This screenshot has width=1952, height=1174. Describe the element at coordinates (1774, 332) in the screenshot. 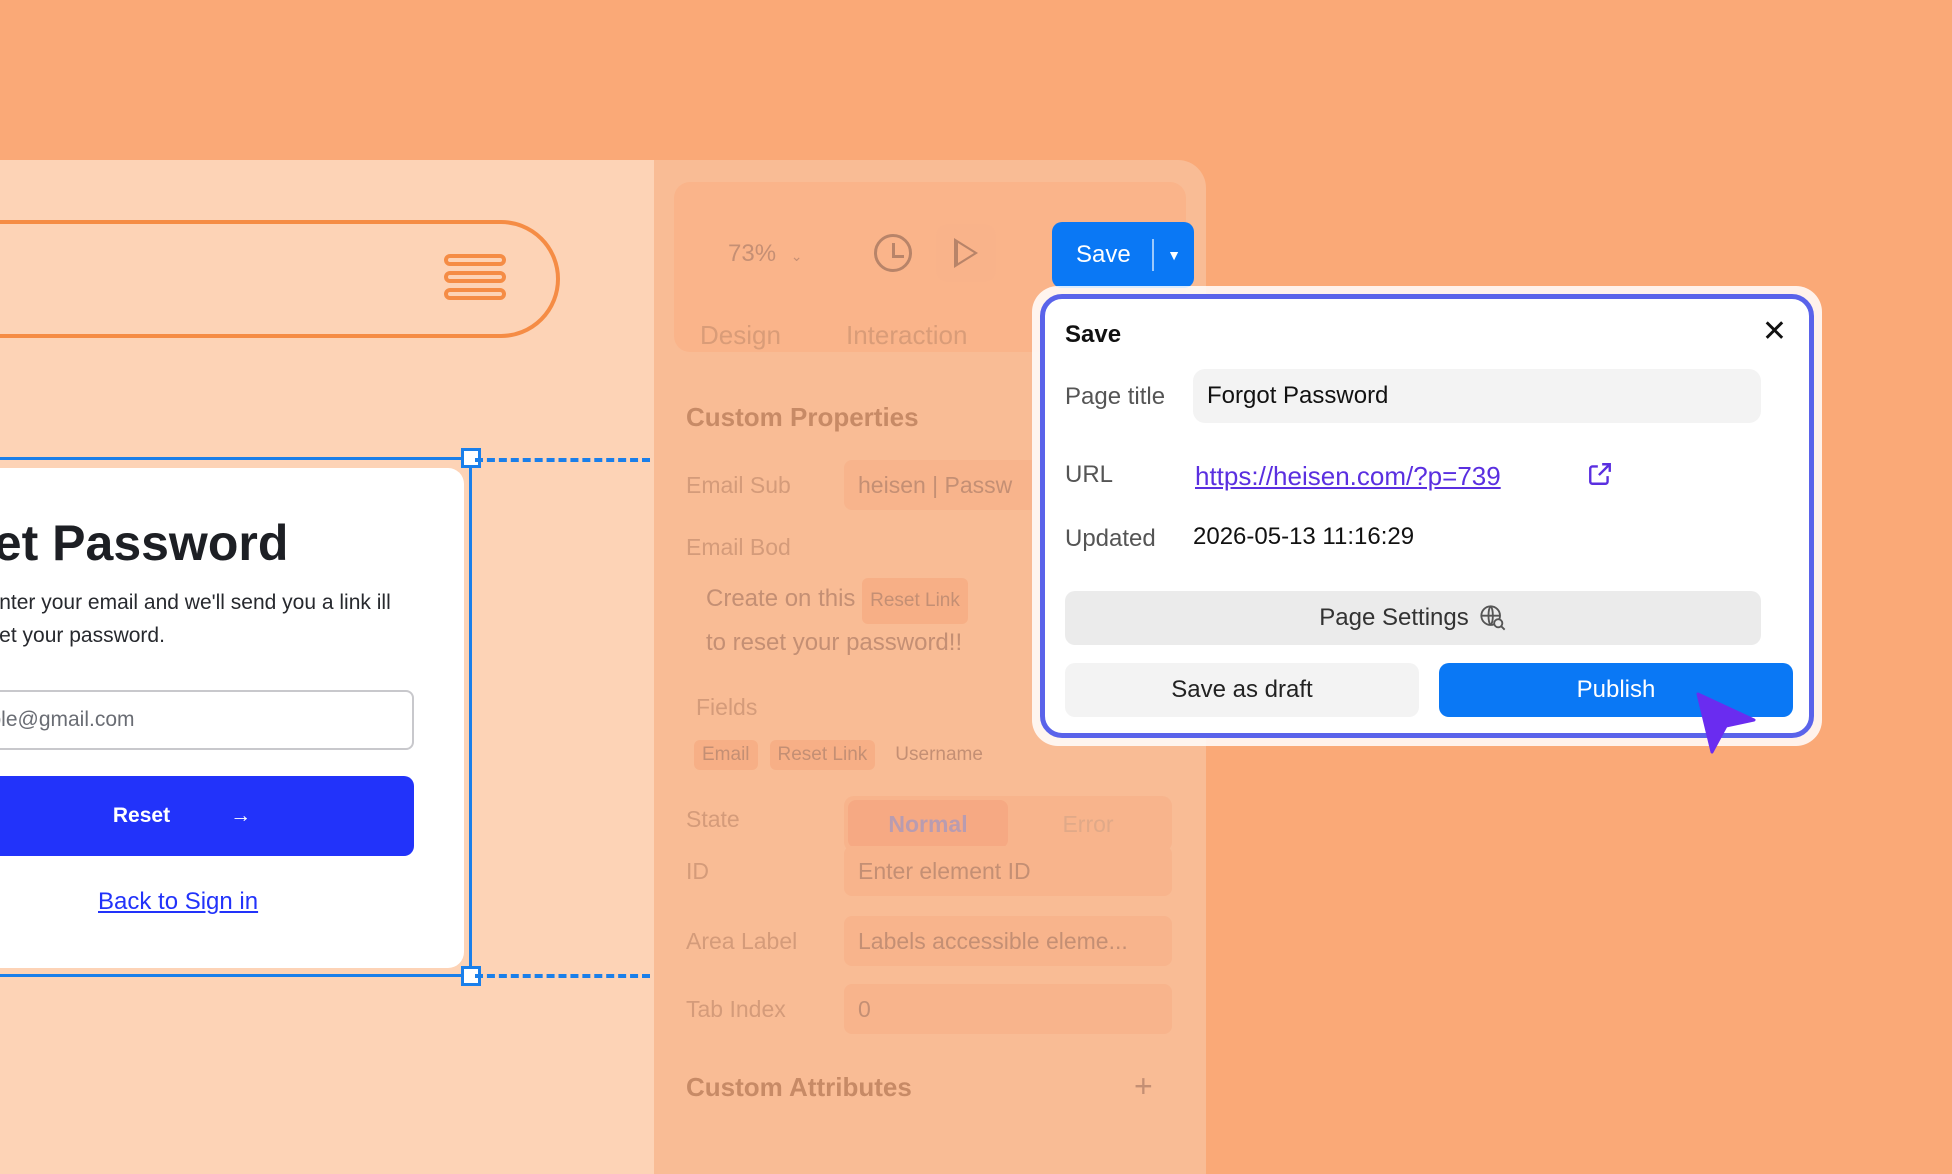

I see `close-icon: ✕` at that location.